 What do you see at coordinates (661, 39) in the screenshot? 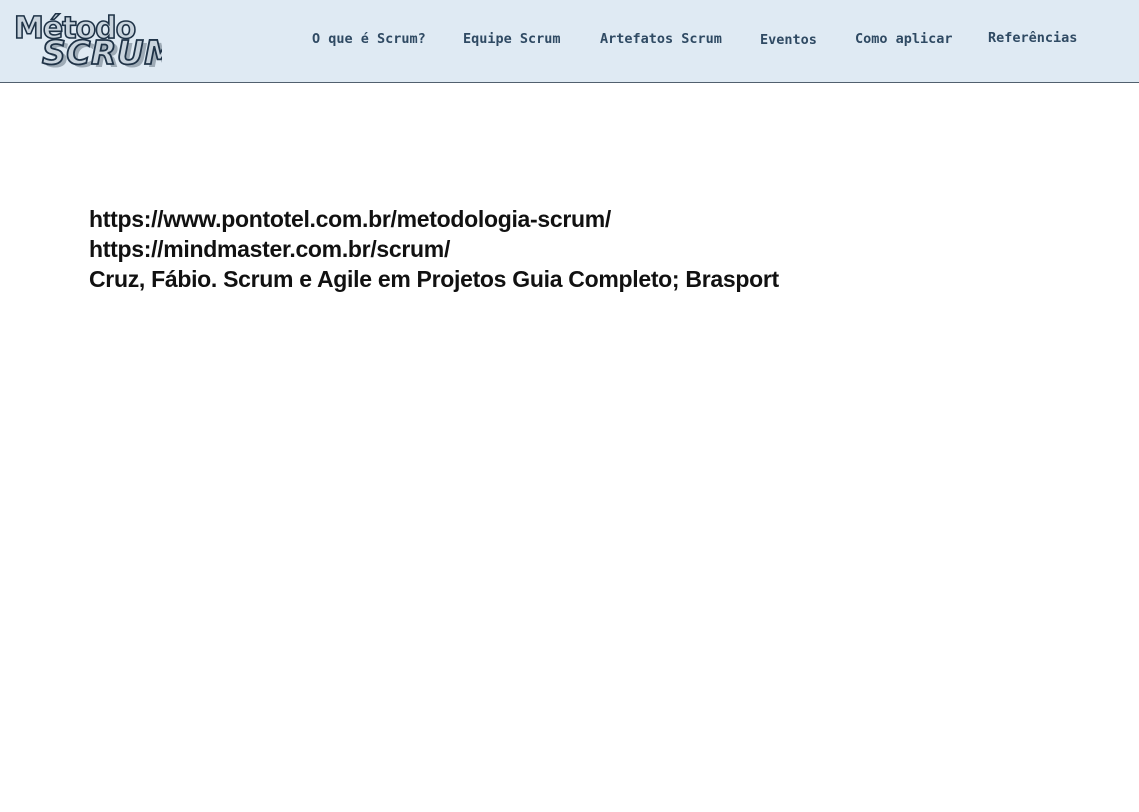
I see `nav-item-artefatos-scrum: Artefatos Scrum` at bounding box center [661, 39].